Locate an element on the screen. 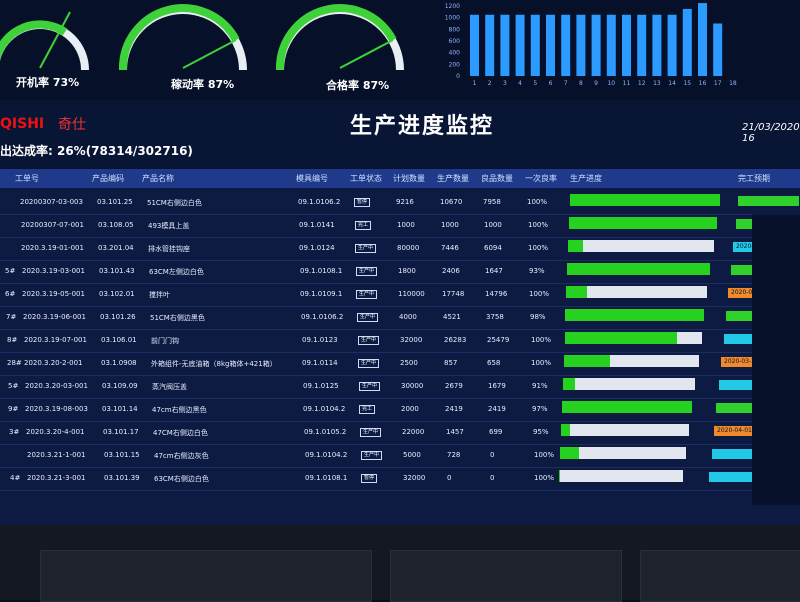  bar-chart-y-tick: 200 is located at coordinates (455, 64).